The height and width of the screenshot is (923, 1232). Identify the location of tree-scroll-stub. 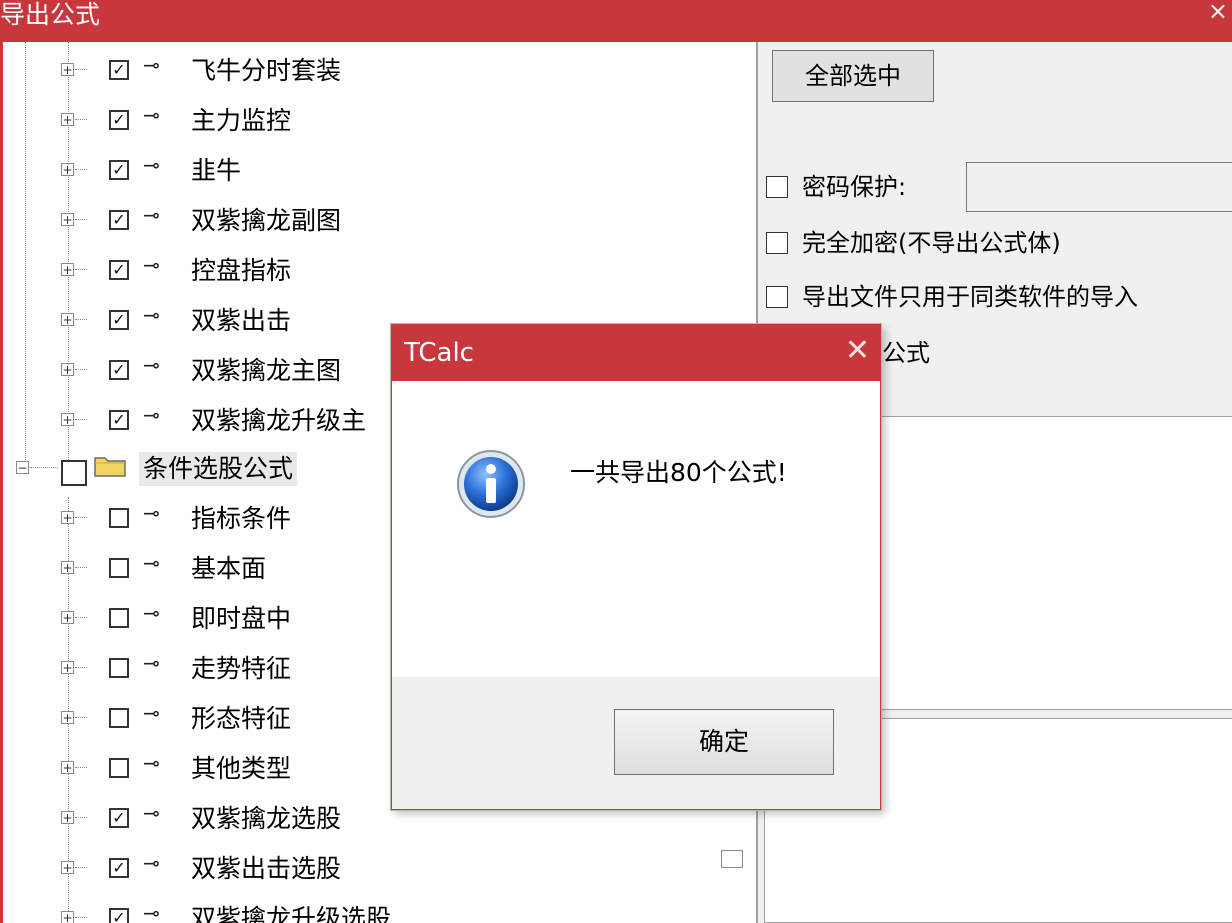
(732, 859).